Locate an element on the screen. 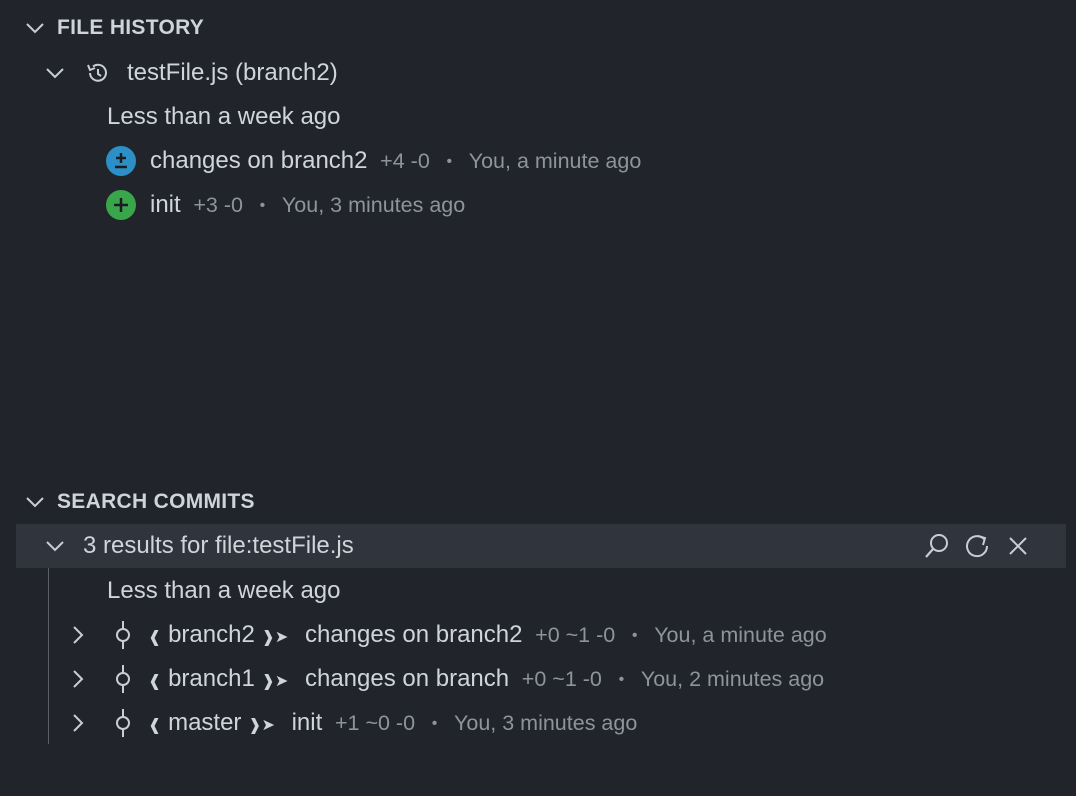 The image size is (1076, 796). search-commits-header: SEARCH COMMITS is located at coordinates (538, 502).